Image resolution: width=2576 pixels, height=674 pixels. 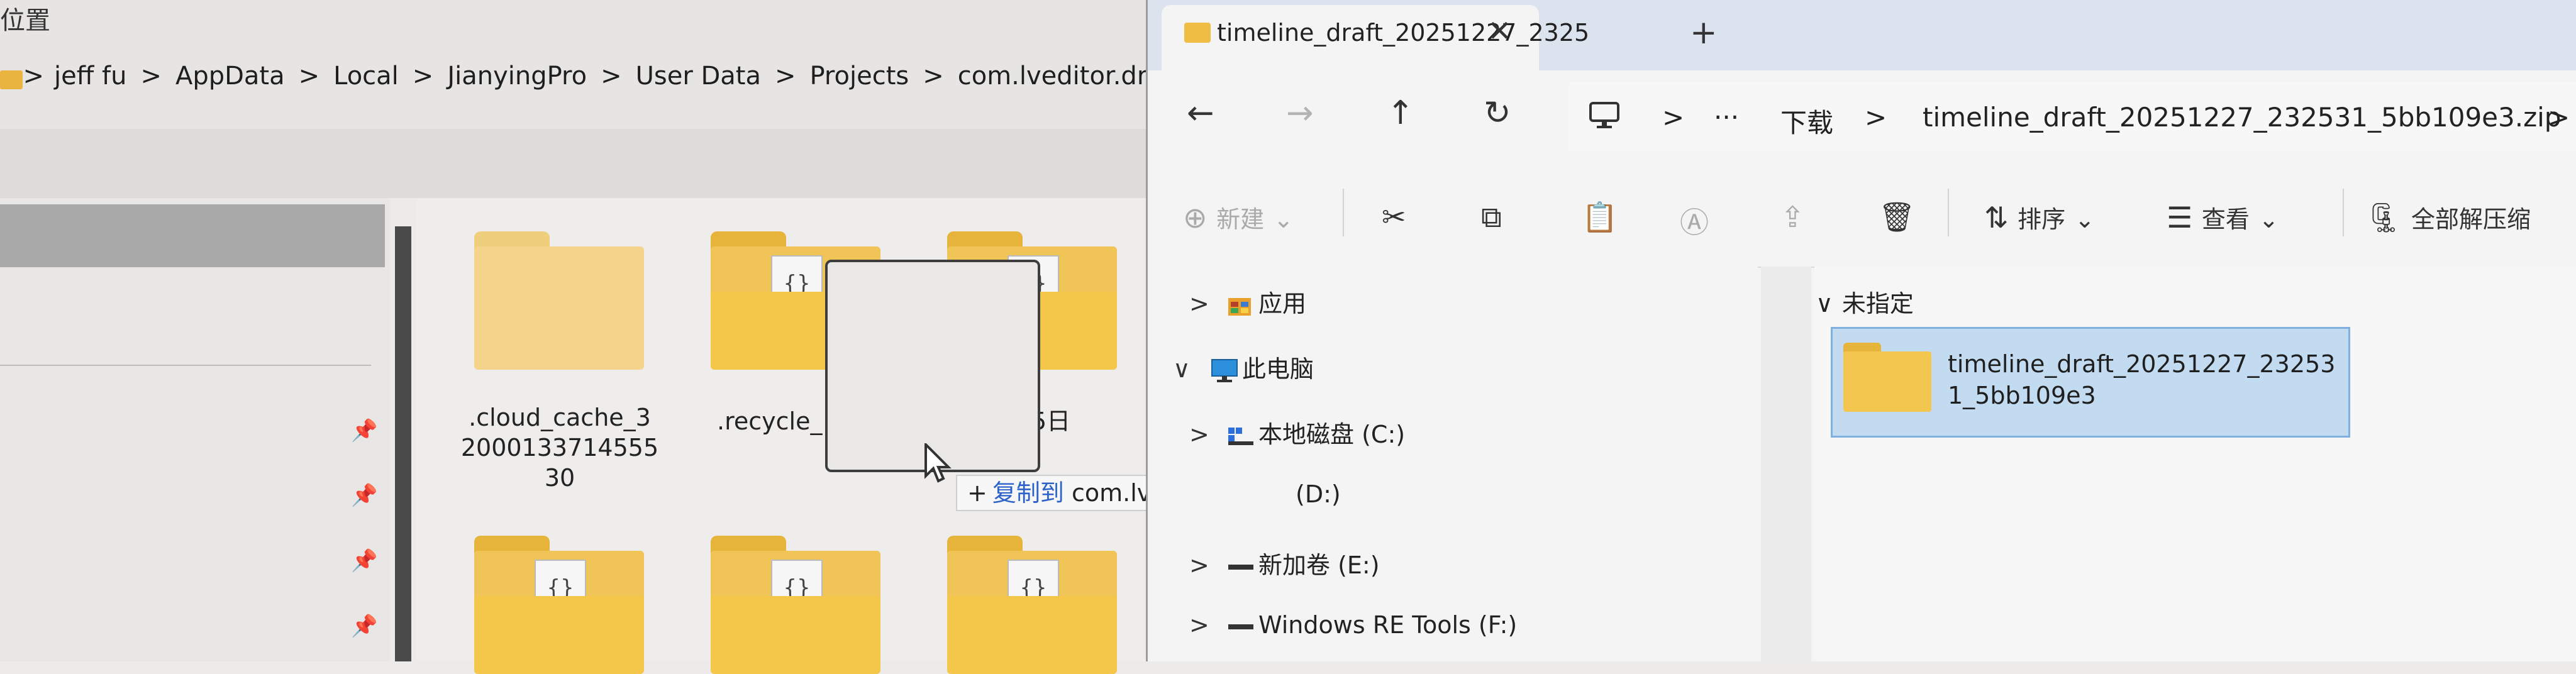 I want to click on breadcrumb-item-jeff-fu: jeff fu, so click(x=97, y=76).